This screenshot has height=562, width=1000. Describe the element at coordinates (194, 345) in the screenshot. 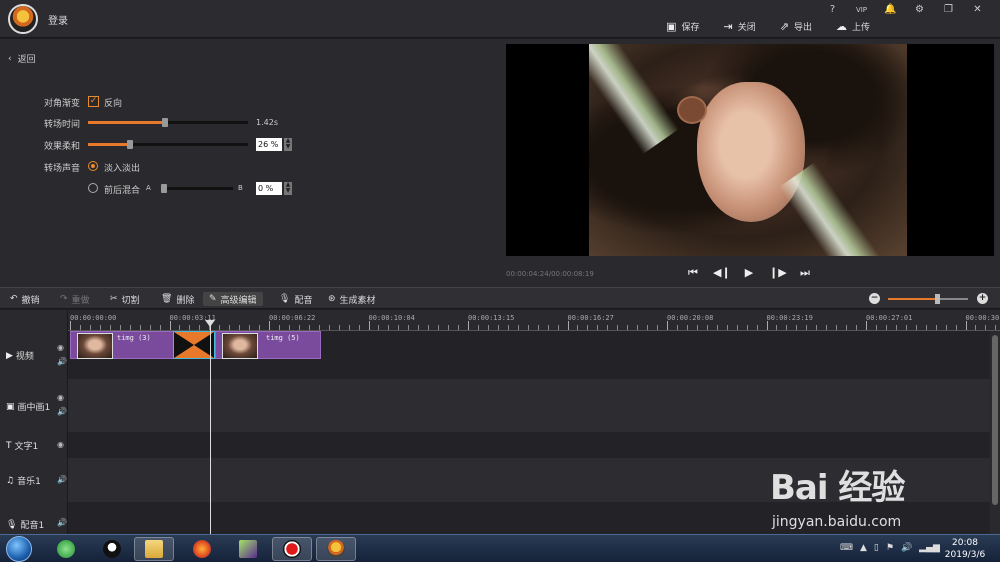

I see `transition-block` at that location.